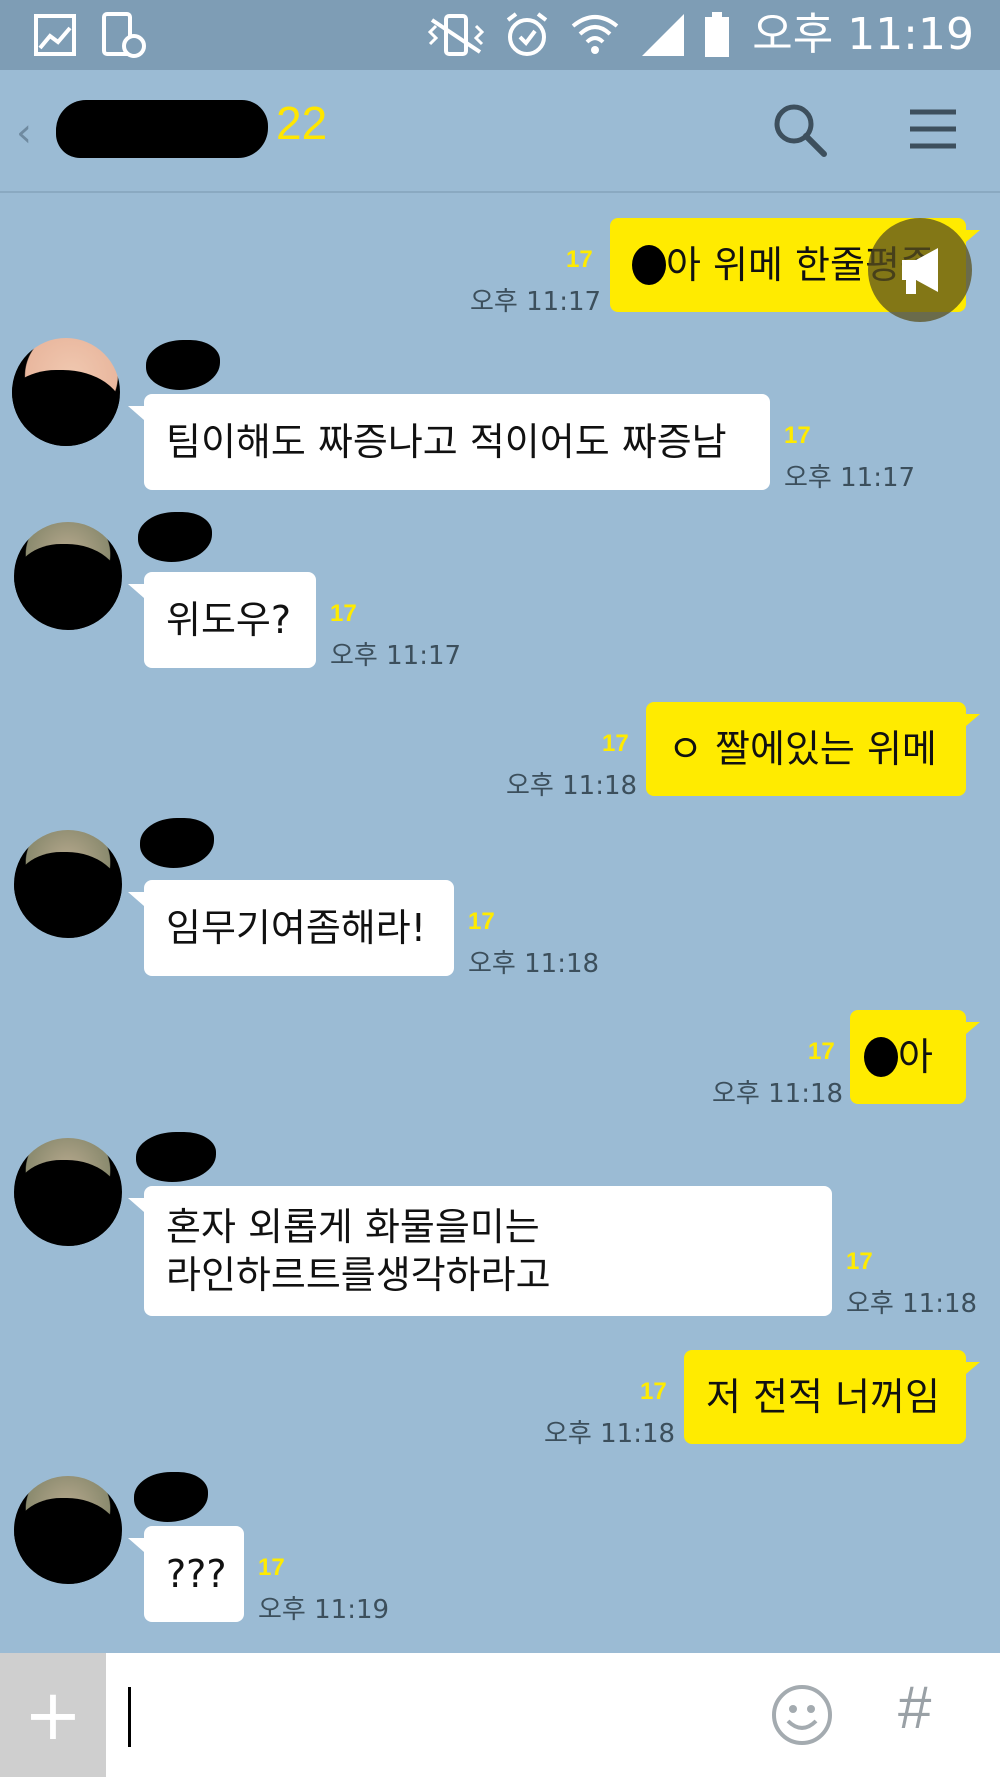 The image size is (1000, 1777). Describe the element at coordinates (500, 131) in the screenshot. I see `chat-header: ‹ 22` at that location.